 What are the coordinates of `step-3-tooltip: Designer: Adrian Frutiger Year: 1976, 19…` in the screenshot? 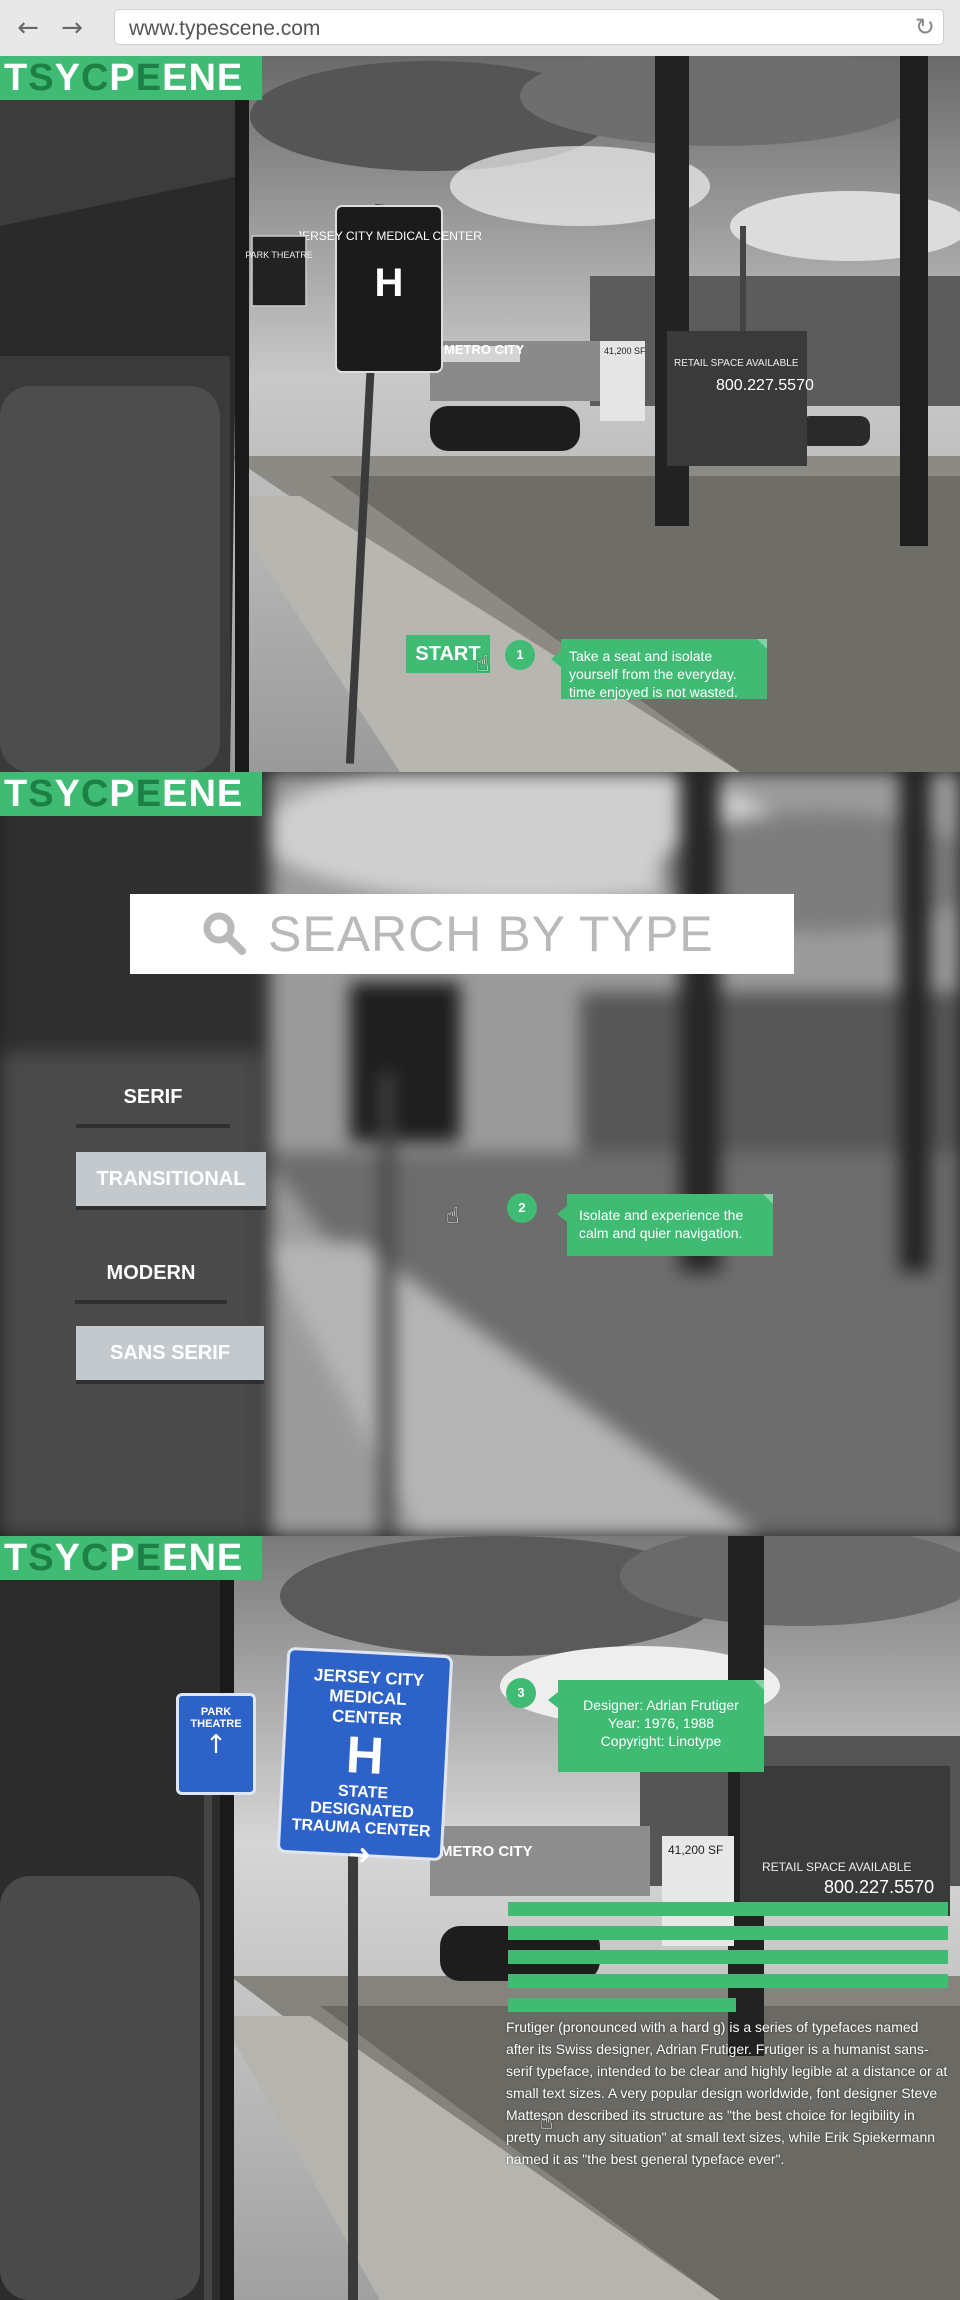 It's located at (656, 1726).